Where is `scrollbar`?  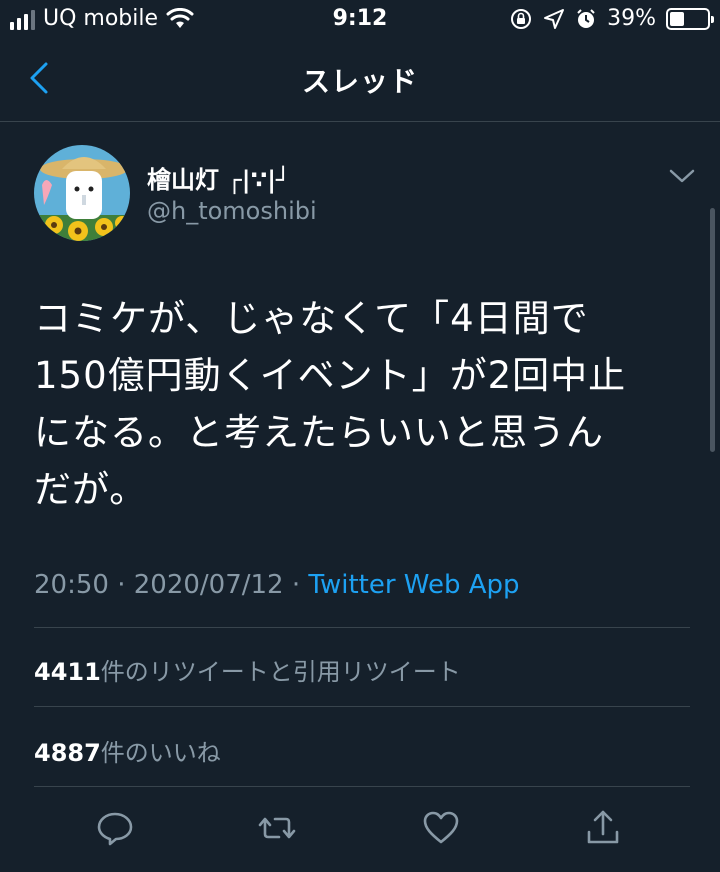
scrollbar is located at coordinates (712, 330).